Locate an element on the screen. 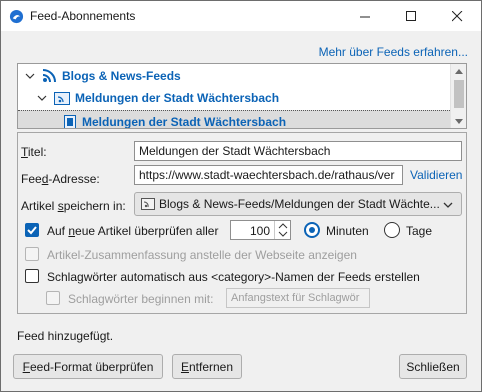  stepper-arrows-icon is located at coordinates (283, 230).